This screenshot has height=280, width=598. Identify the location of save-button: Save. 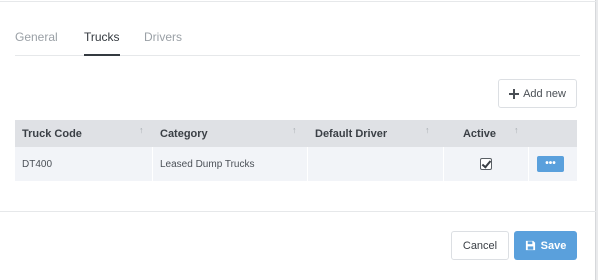
(545, 245).